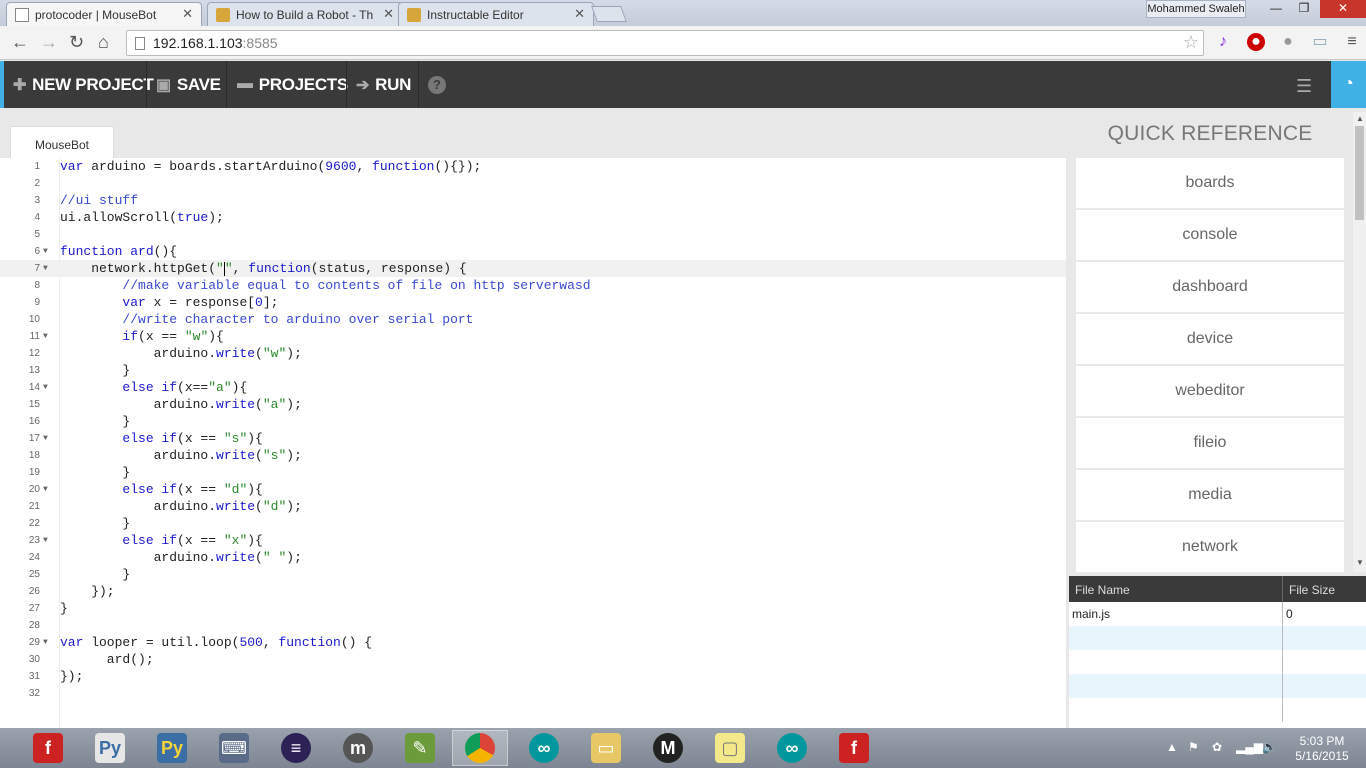 The image size is (1366, 768). What do you see at coordinates (1210, 443) in the screenshot?
I see `qr-item-fileio: fileio` at bounding box center [1210, 443].